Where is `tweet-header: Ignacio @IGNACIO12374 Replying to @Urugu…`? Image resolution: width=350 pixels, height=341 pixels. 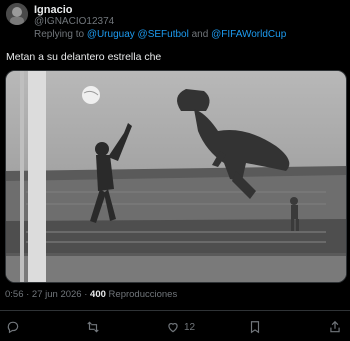
tweet-header: Ignacio @IGNACIO12374 Replying to @Urugu… is located at coordinates (175, 22).